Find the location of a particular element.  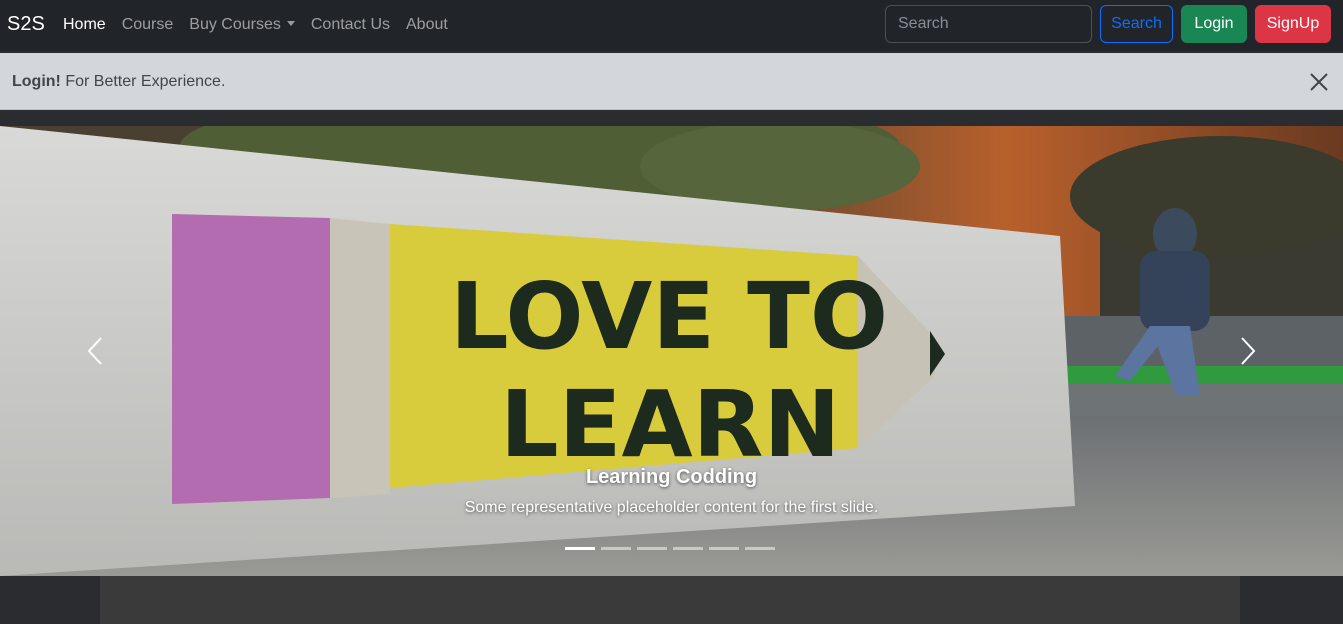

chevron-right-icon is located at coordinates (1248, 351).